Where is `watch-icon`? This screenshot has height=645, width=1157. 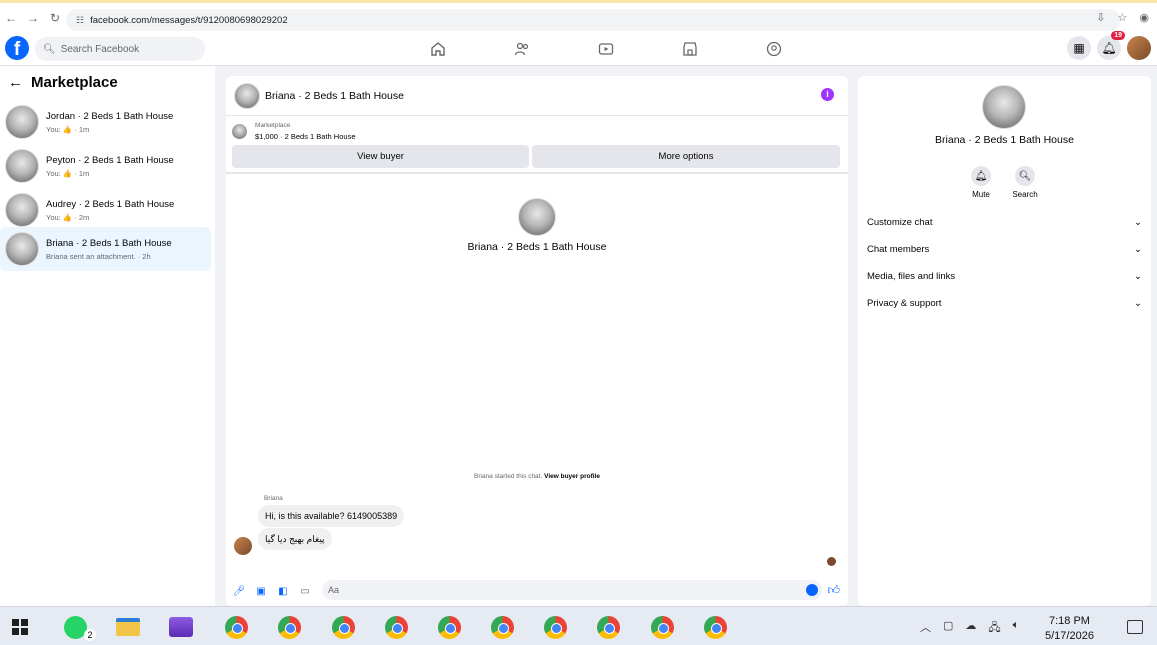
watch-icon is located at coordinates (606, 49).